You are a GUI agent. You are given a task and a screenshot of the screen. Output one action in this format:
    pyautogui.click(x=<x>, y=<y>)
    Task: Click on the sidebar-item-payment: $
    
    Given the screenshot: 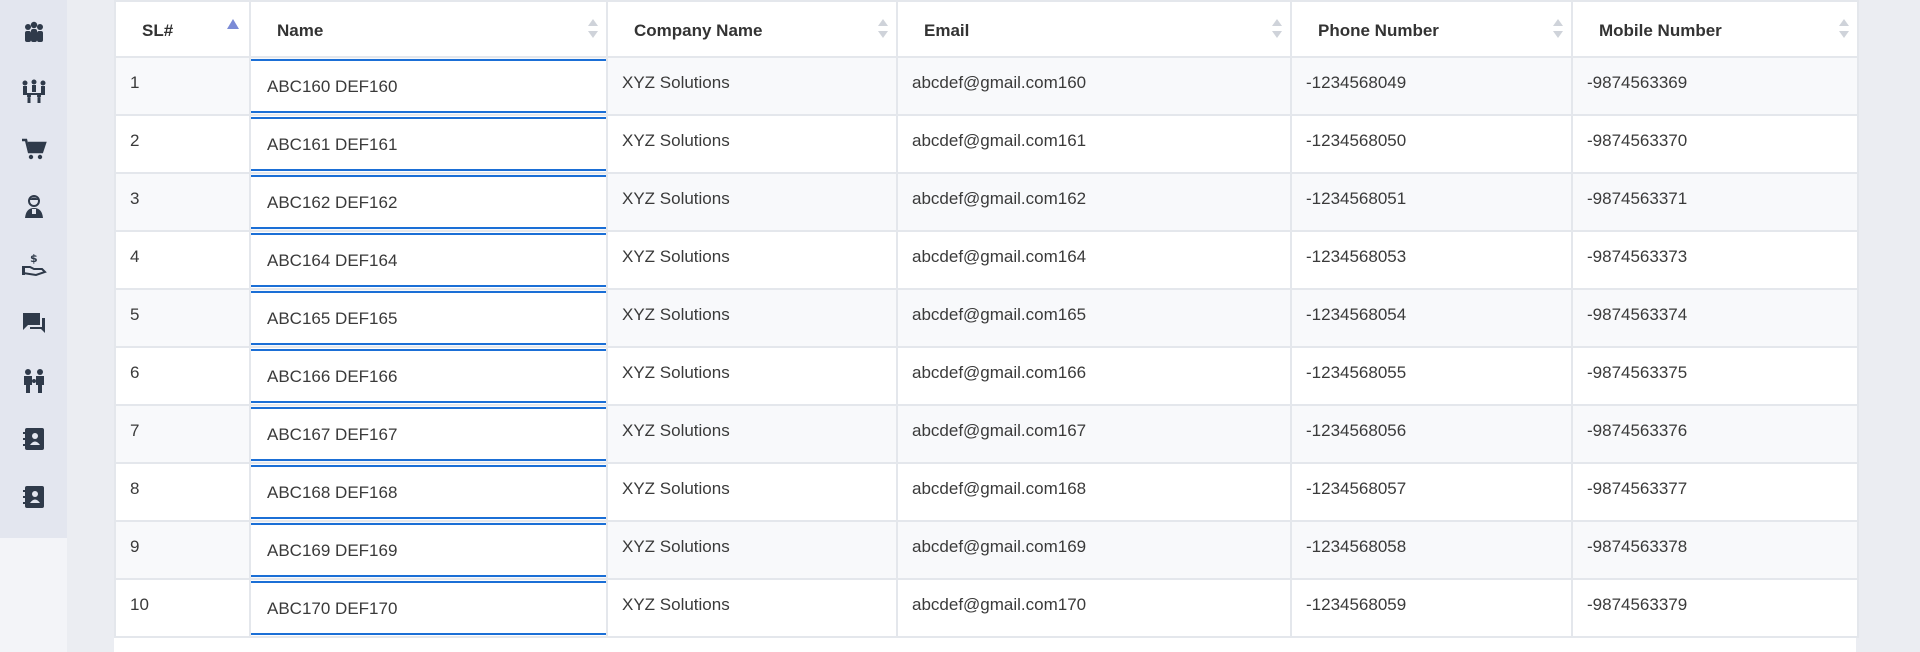 What is the action you would take?
    pyautogui.click(x=33, y=265)
    